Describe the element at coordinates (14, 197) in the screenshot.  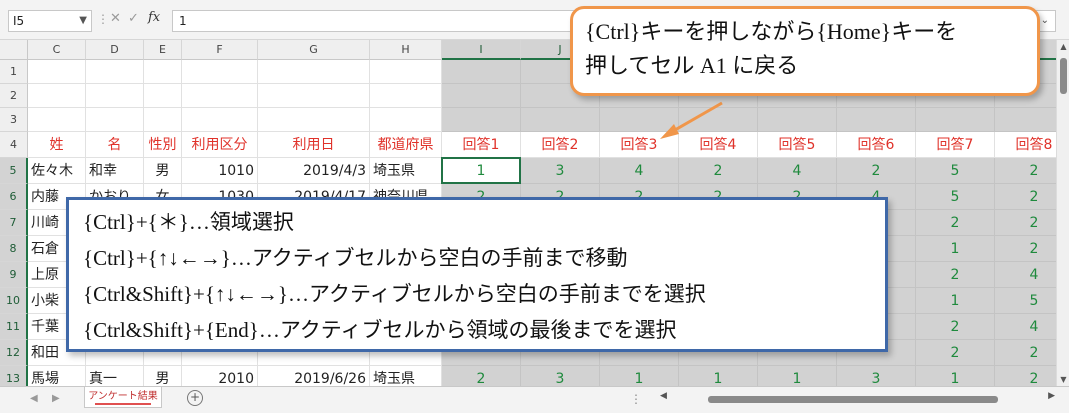
I see `row-header: 6` at that location.